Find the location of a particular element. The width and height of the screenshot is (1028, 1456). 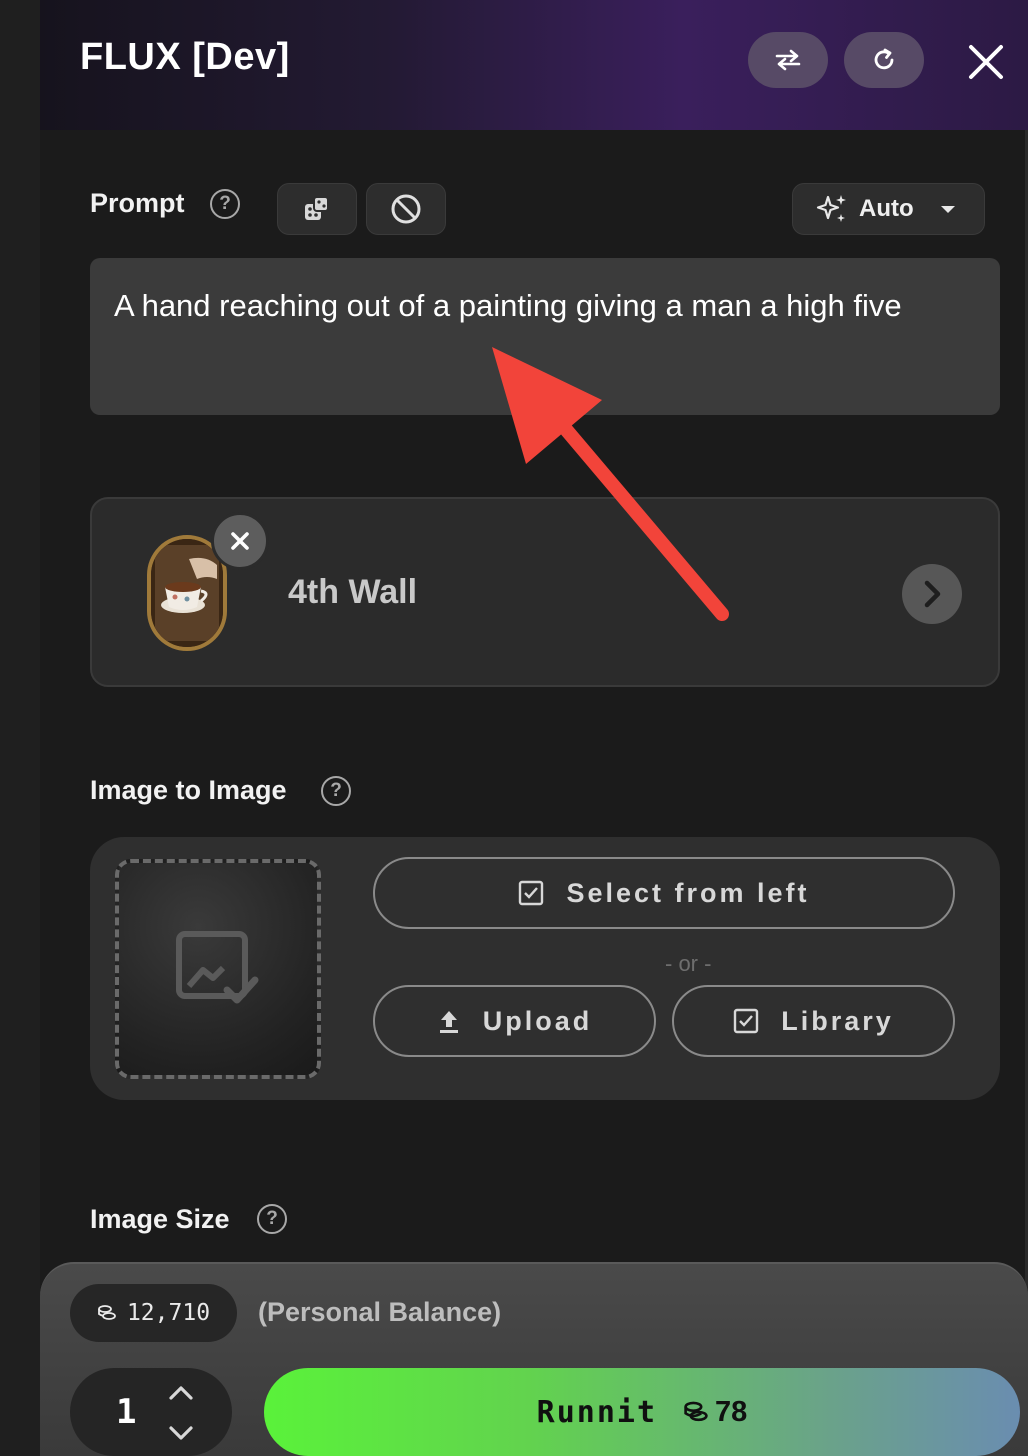

sparkle-icon is located at coordinates (831, 208).